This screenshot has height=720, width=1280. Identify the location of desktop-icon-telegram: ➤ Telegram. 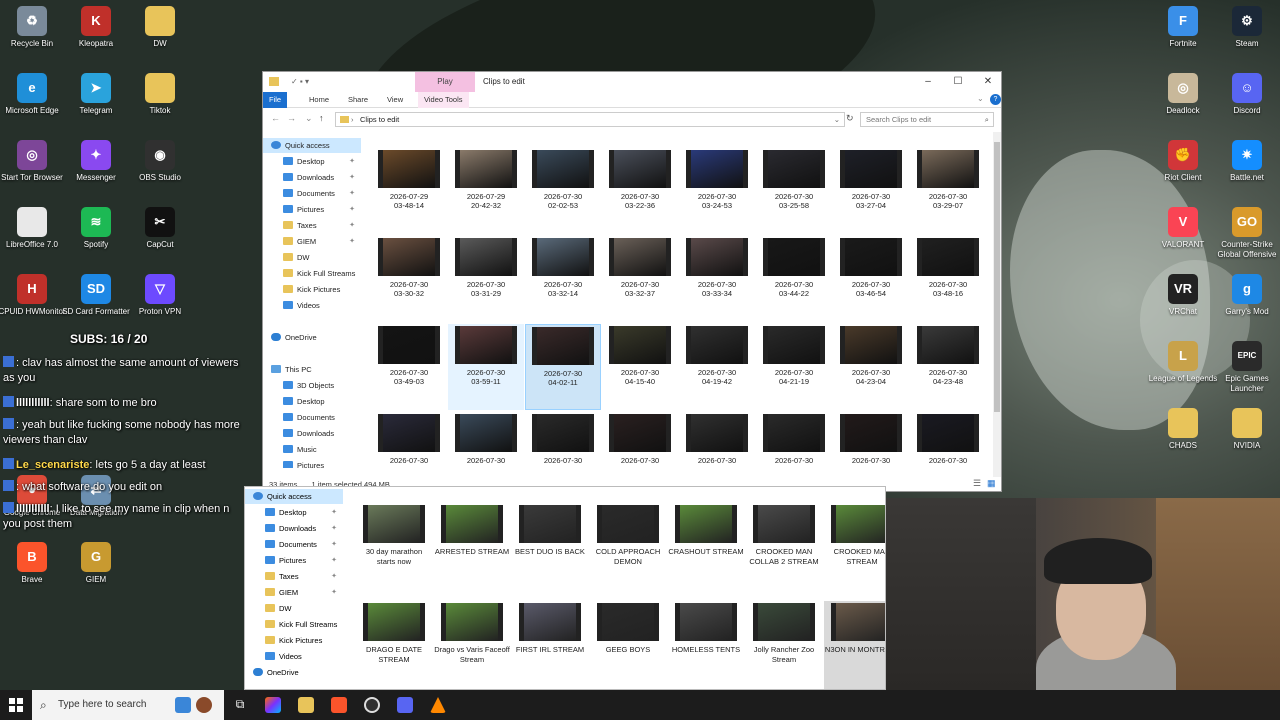
(96, 94).